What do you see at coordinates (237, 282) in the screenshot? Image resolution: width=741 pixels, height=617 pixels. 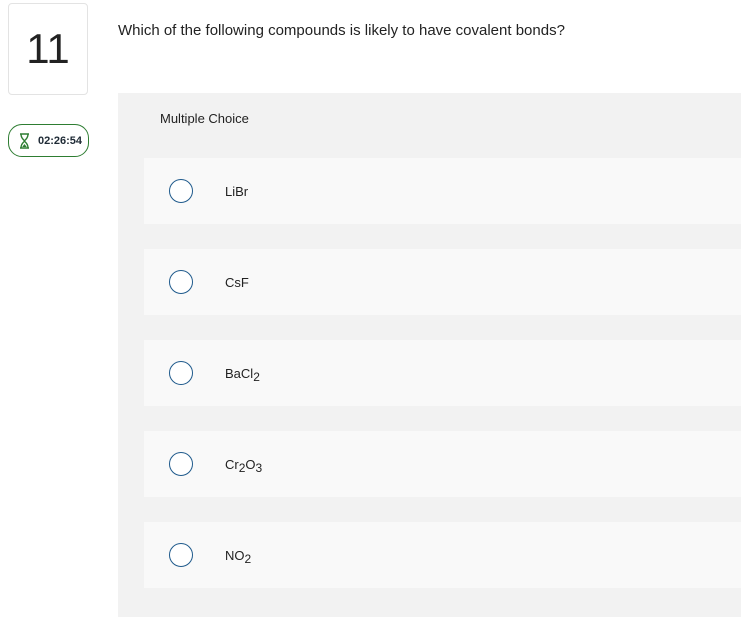 I see `option-label: CsF` at bounding box center [237, 282].